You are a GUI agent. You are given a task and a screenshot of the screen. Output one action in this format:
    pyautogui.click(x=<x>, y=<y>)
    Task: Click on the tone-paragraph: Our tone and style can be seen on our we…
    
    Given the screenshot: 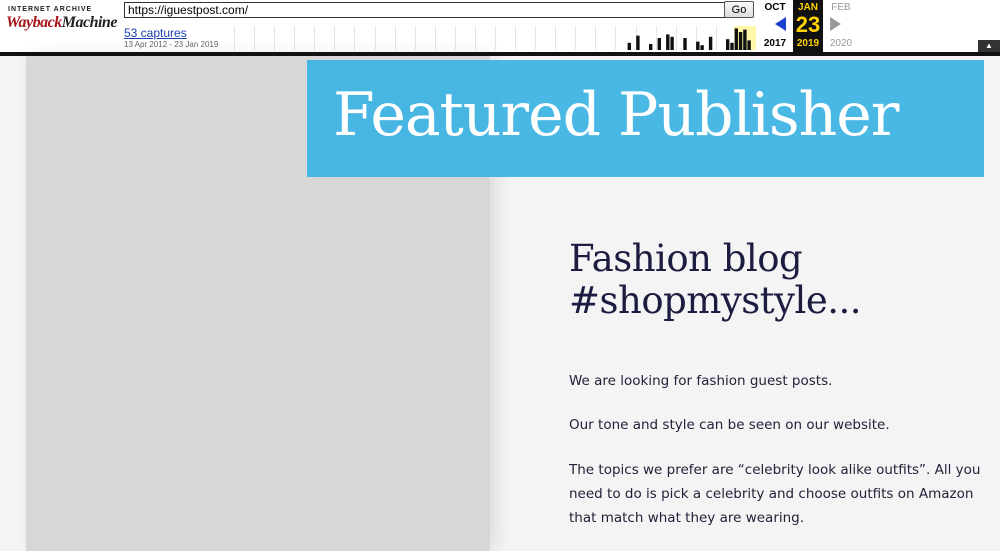 What is the action you would take?
    pyautogui.click(x=729, y=425)
    